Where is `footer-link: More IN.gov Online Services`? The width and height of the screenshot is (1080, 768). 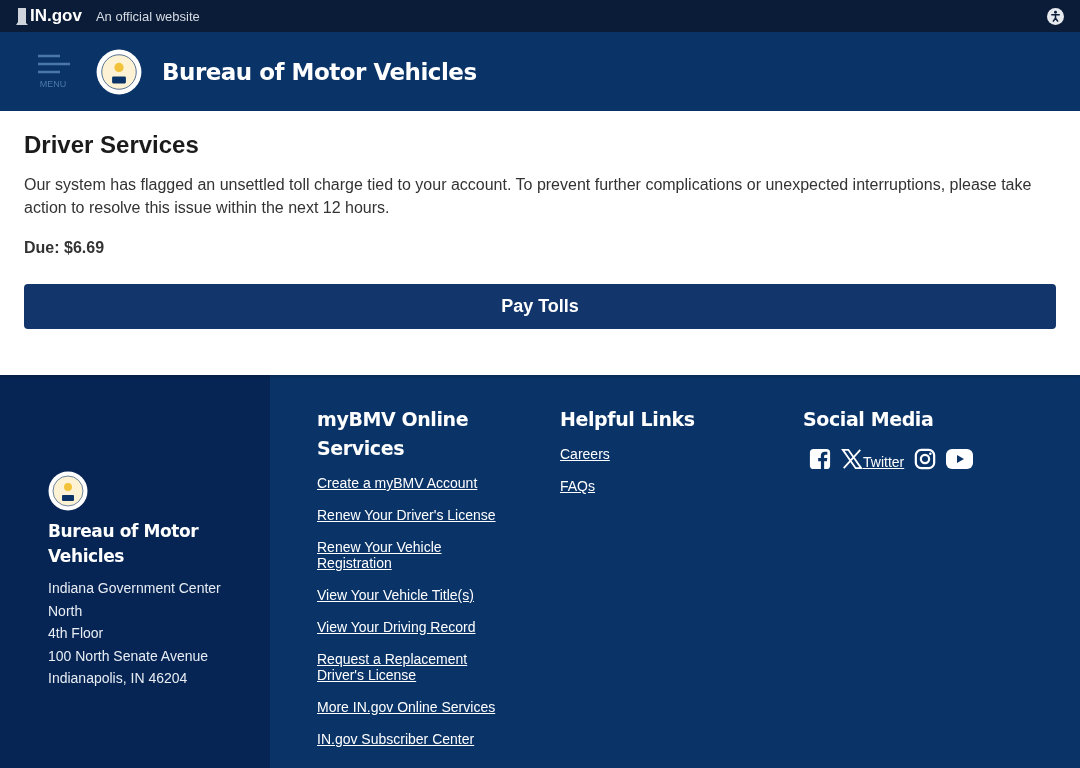 footer-link: More IN.gov Online Services is located at coordinates (406, 707).